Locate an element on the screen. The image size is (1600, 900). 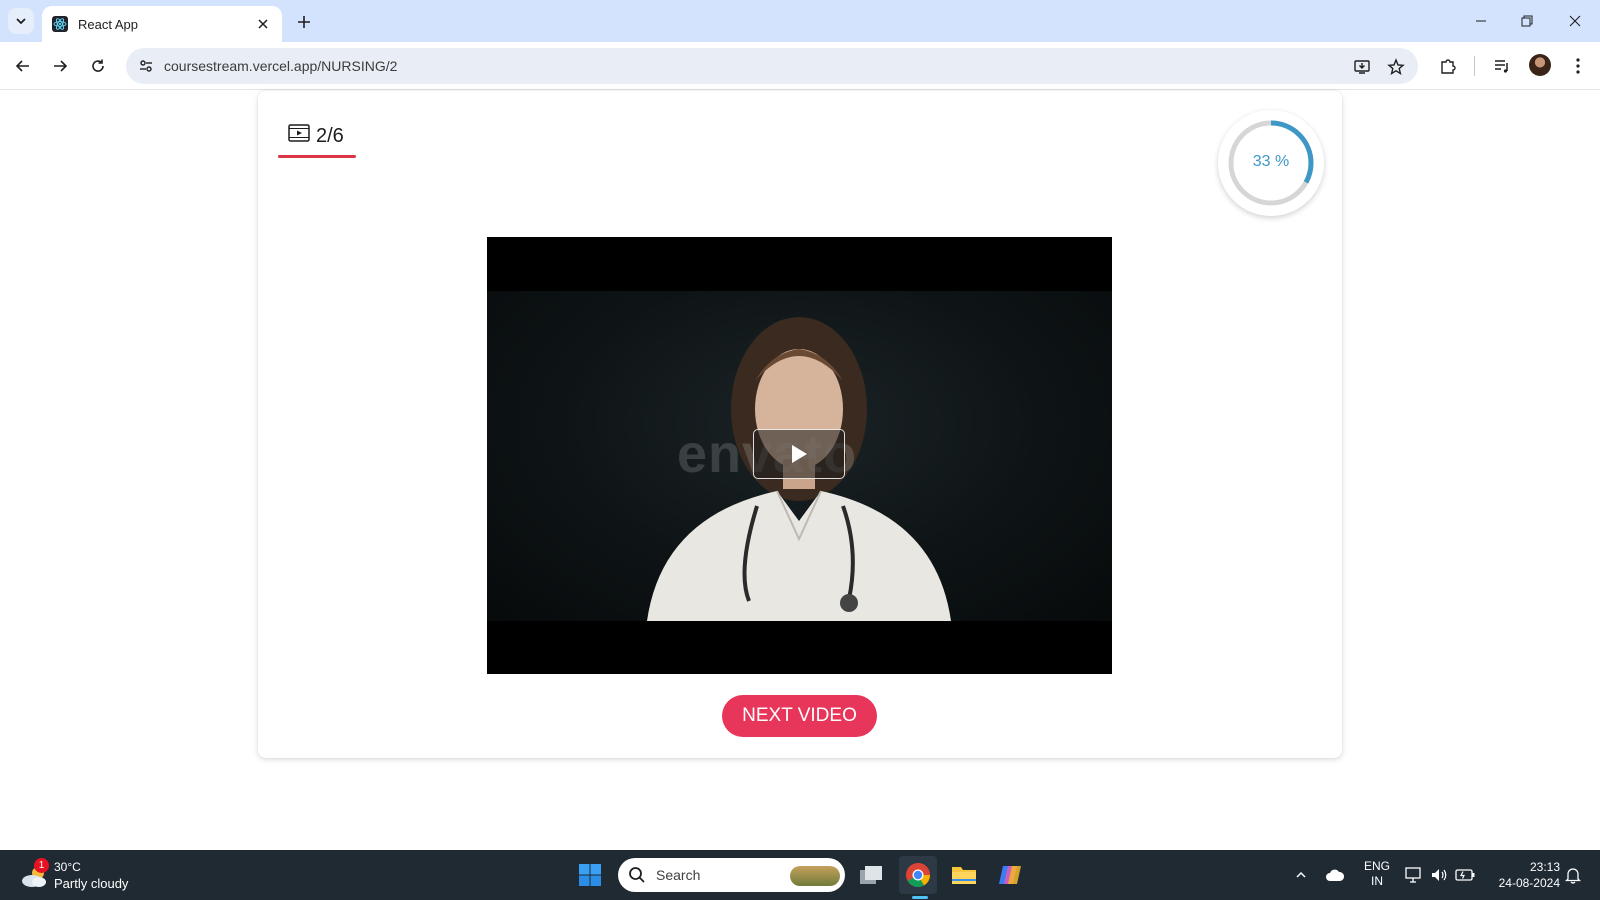
windows-logo-icon is located at coordinates (590, 875).